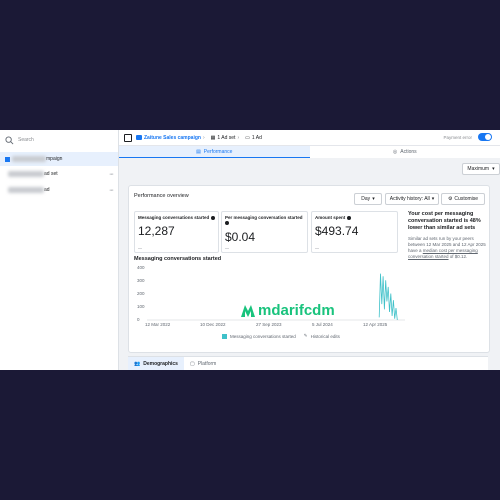  What do you see at coordinates (156, 231) in the screenshot?
I see `metric-value: 12,287` at bounding box center [156, 231].